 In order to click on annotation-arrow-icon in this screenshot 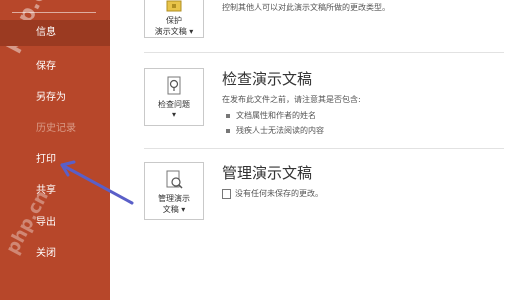, I will do `click(97, 182)`.